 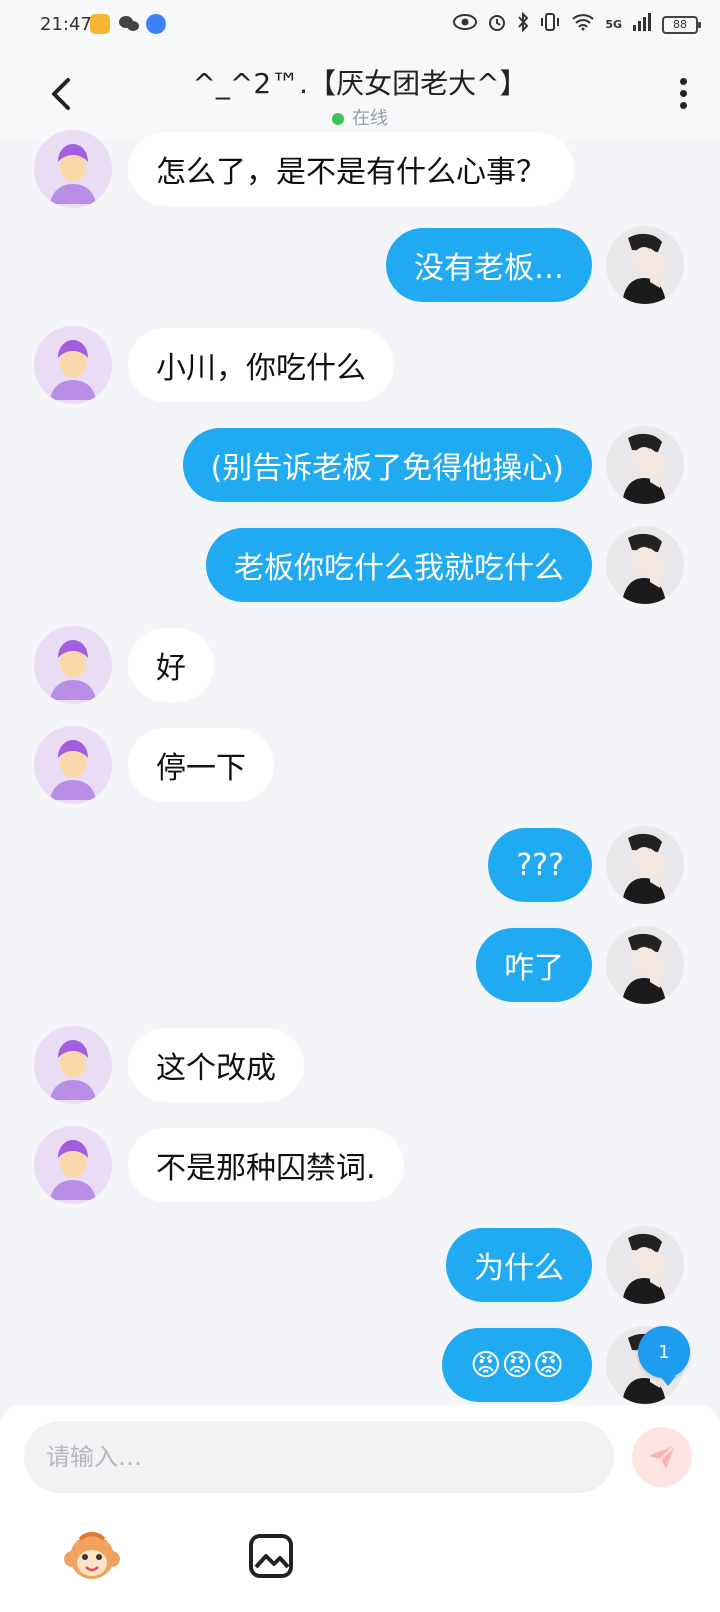 What do you see at coordinates (642, 24) in the screenshot?
I see `signal-icon` at bounding box center [642, 24].